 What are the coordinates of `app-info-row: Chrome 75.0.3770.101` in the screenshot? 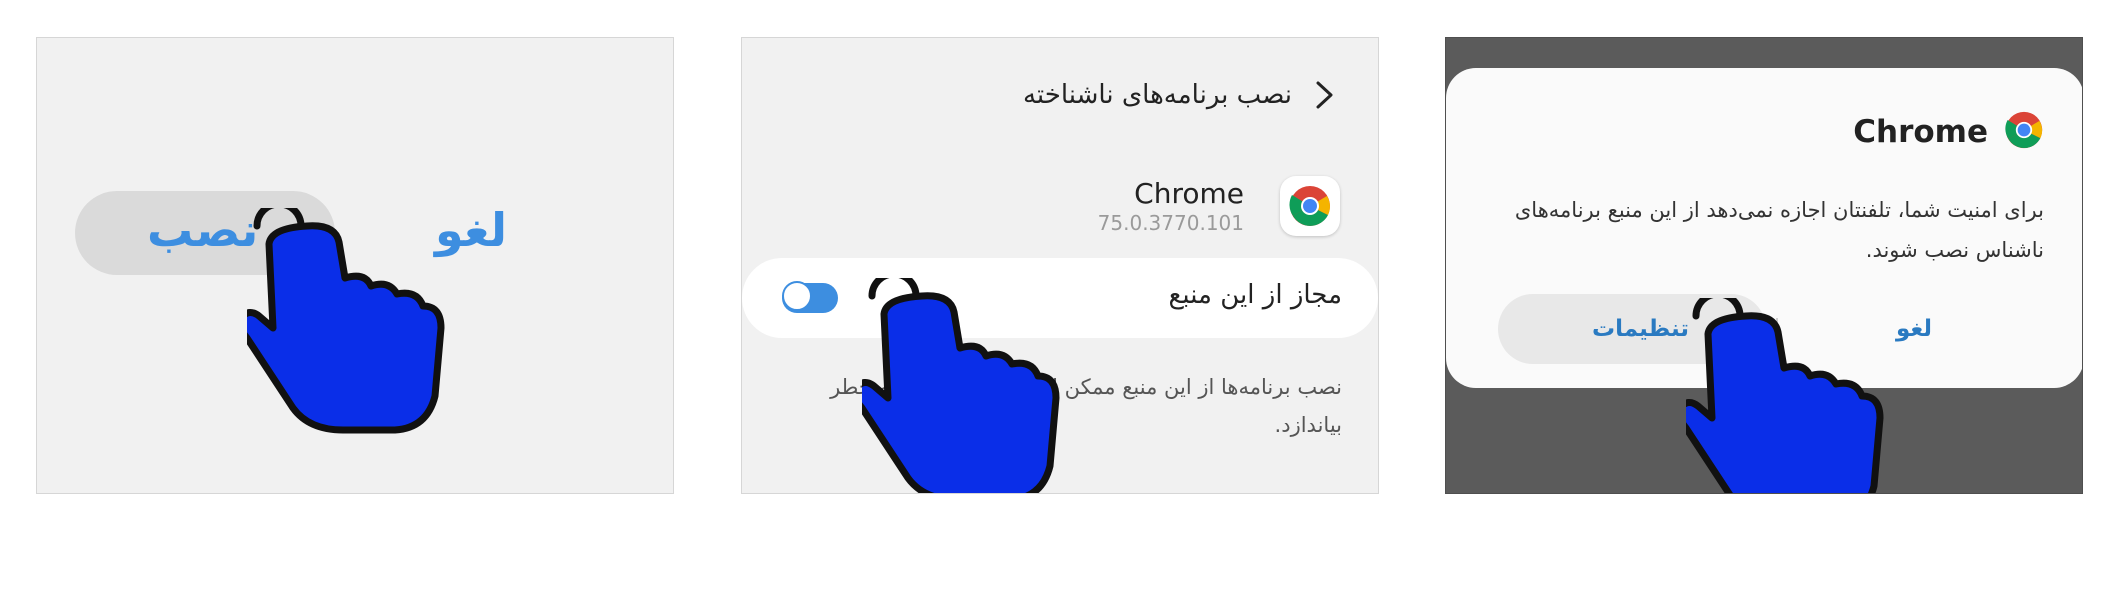 It's located at (1219, 206).